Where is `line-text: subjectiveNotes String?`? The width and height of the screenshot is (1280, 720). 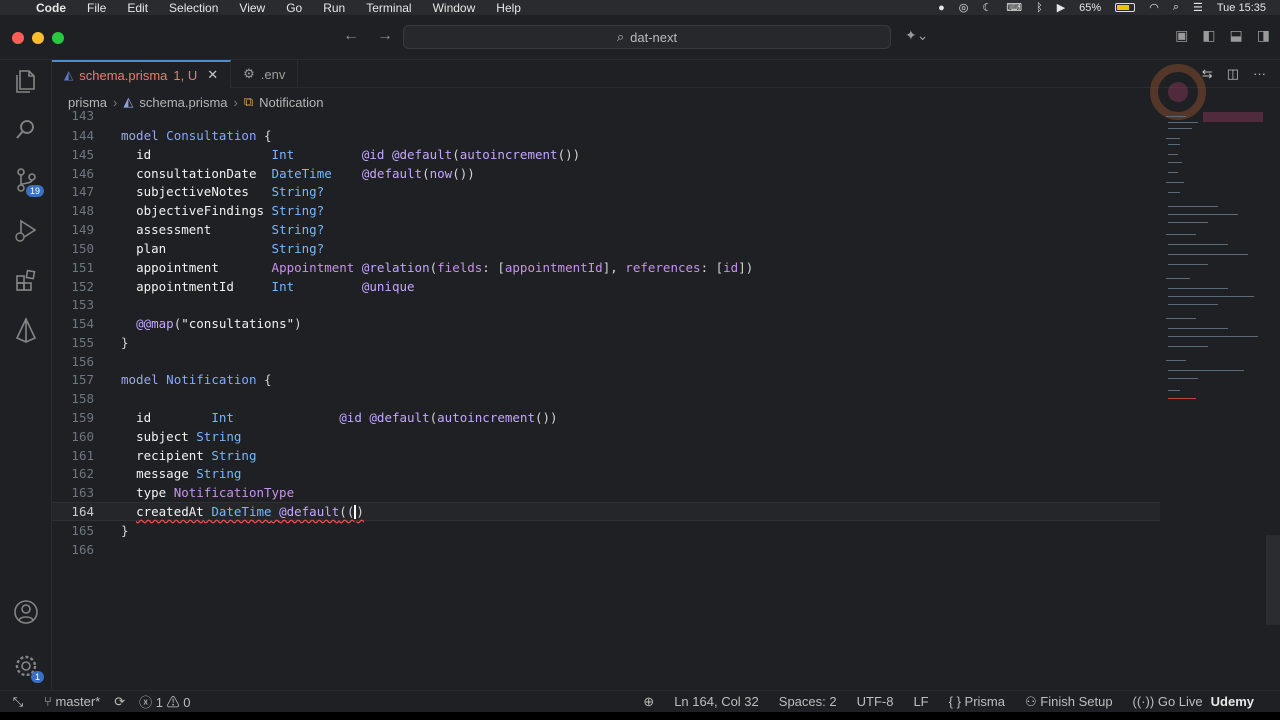 line-text: subjectiveNotes String? is located at coordinates (230, 191).